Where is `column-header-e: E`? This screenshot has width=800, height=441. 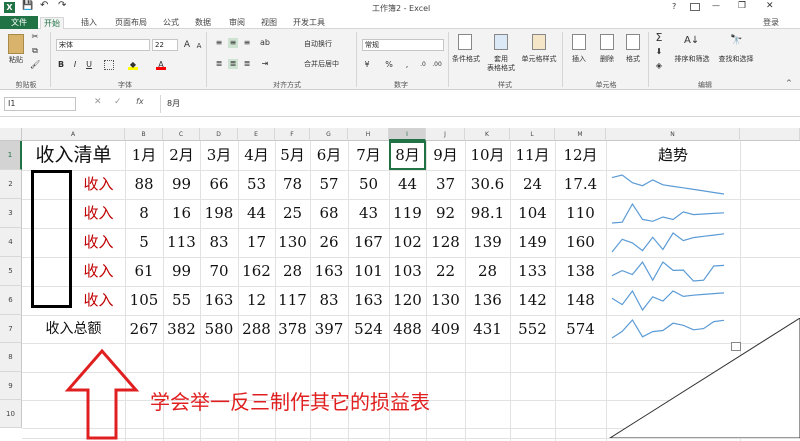 column-header-e: E is located at coordinates (256, 134).